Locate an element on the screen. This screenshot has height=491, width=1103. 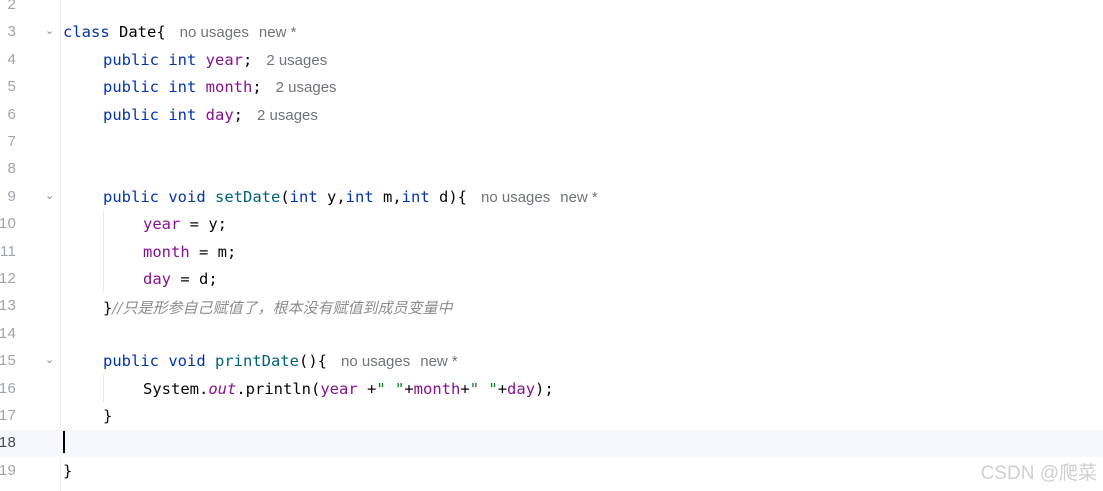
code-text: year = y; is located at coordinates (185, 224).